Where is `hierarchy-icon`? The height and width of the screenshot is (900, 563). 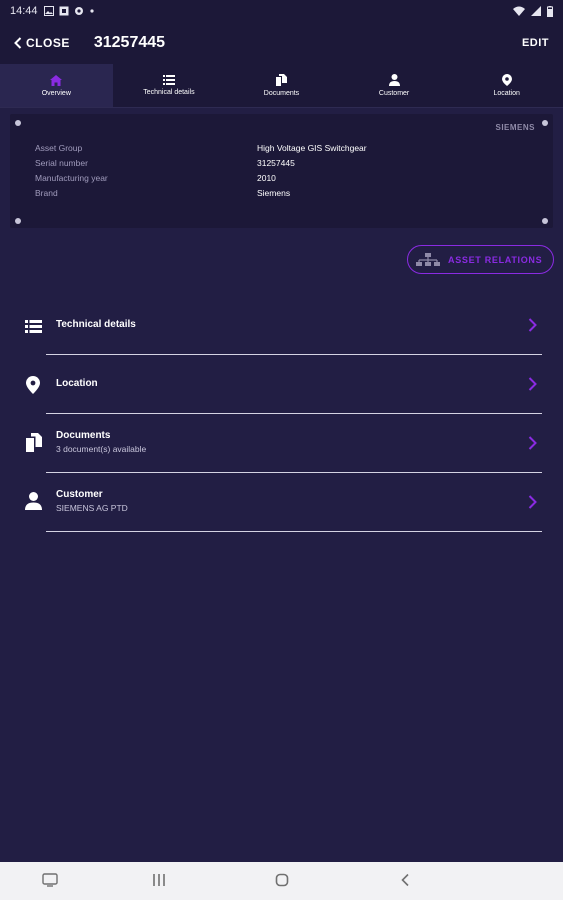
hierarchy-icon is located at coordinates (428, 259).